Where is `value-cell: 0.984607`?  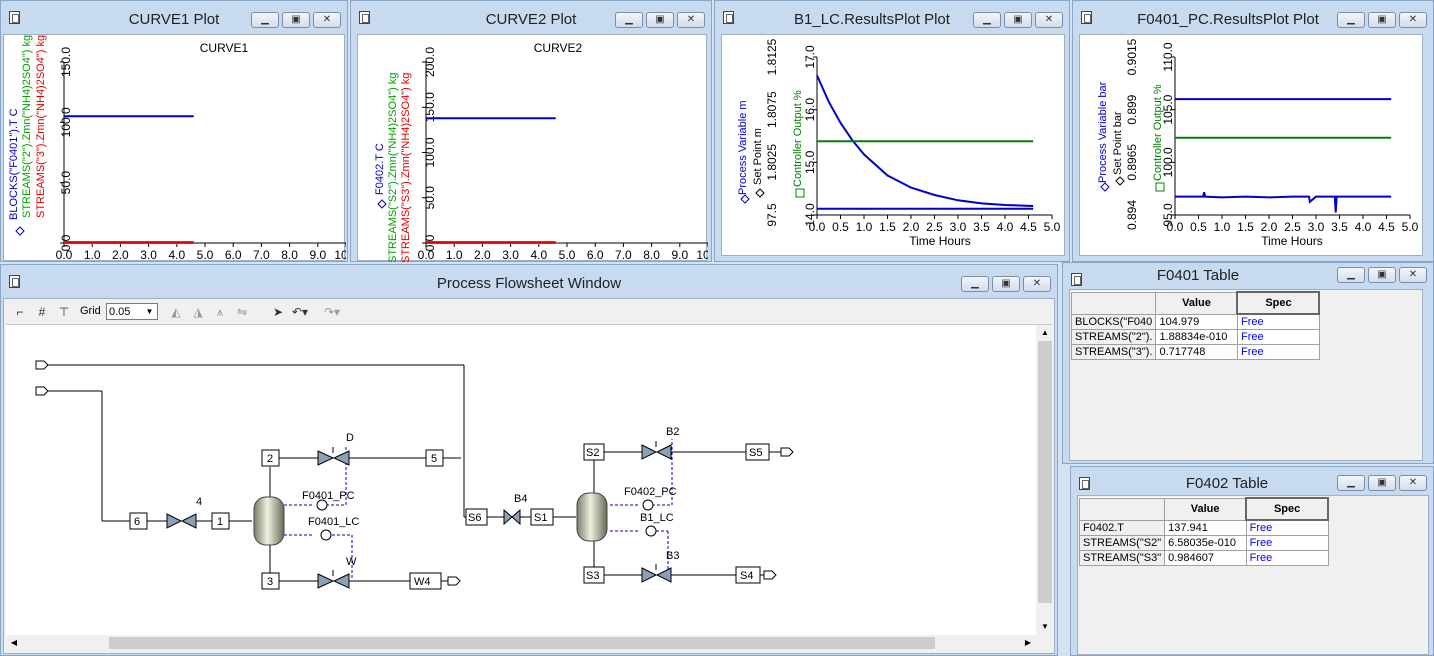 value-cell: 0.984607 is located at coordinates (1205, 558).